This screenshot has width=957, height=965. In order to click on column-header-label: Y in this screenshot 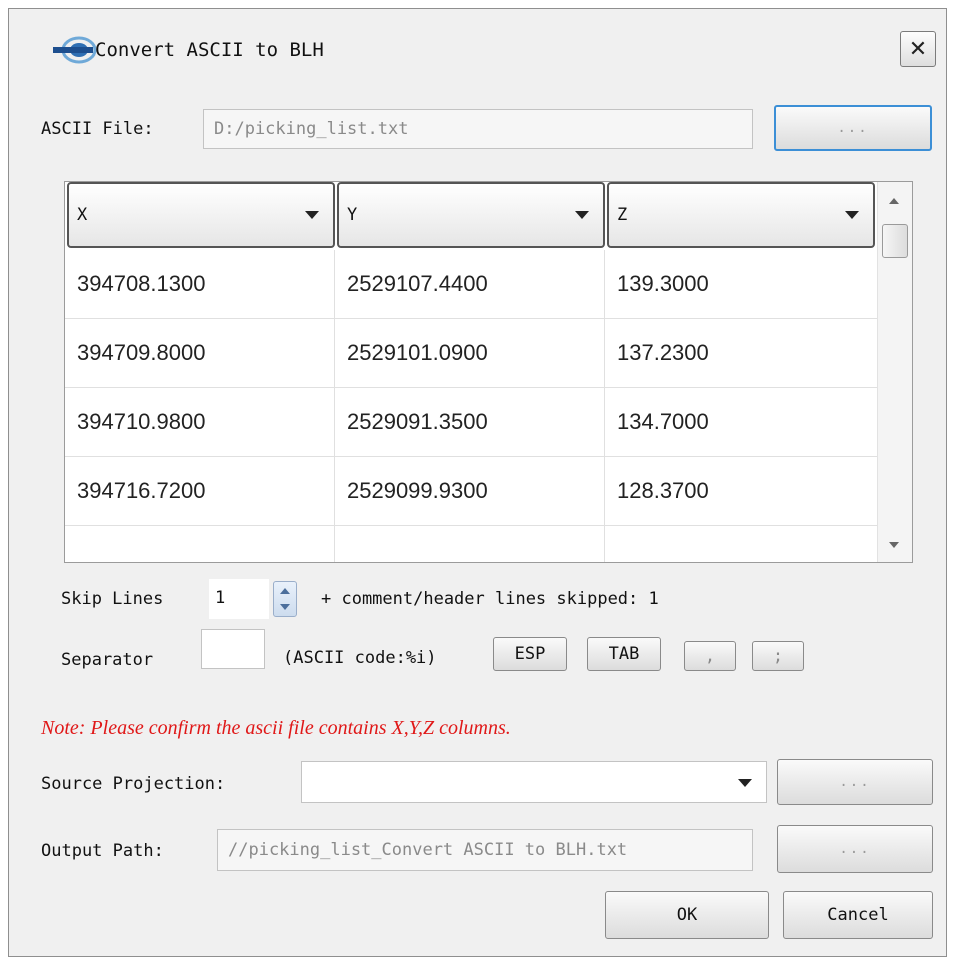, I will do `click(352, 215)`.